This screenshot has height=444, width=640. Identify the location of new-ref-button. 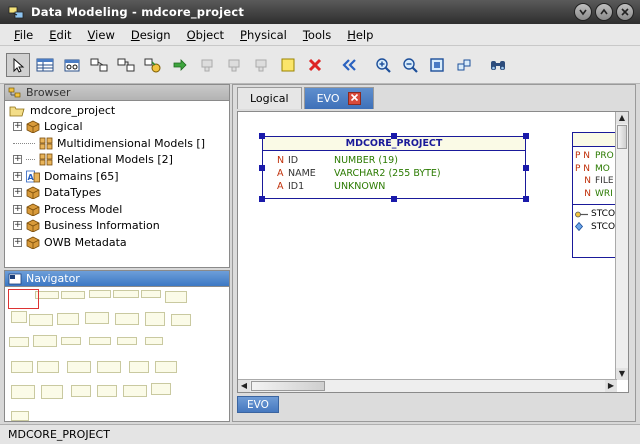
(153, 65).